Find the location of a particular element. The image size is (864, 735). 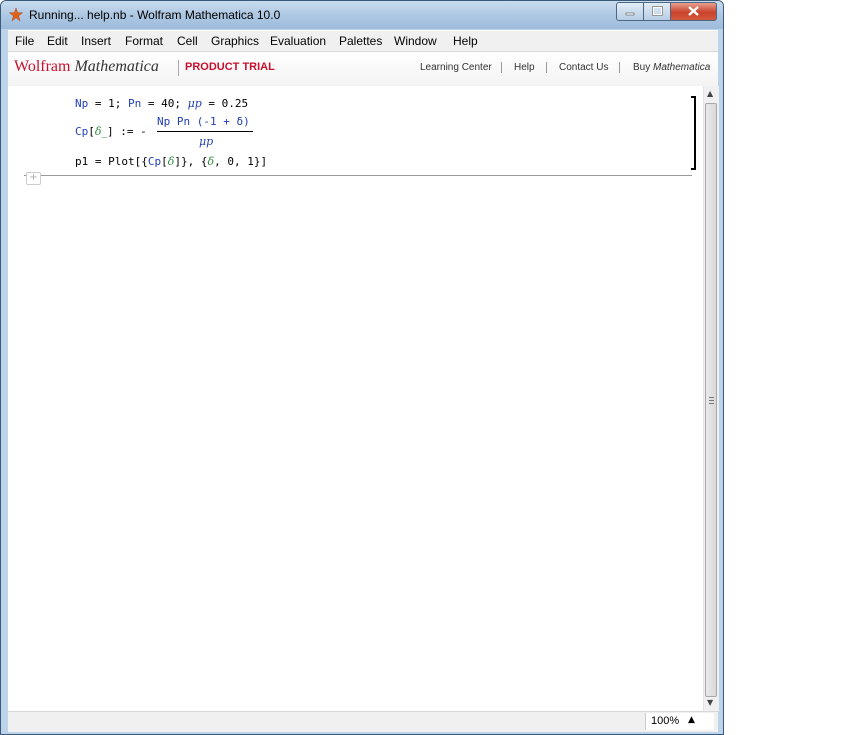

denominator-text: μp is located at coordinates (206, 141).